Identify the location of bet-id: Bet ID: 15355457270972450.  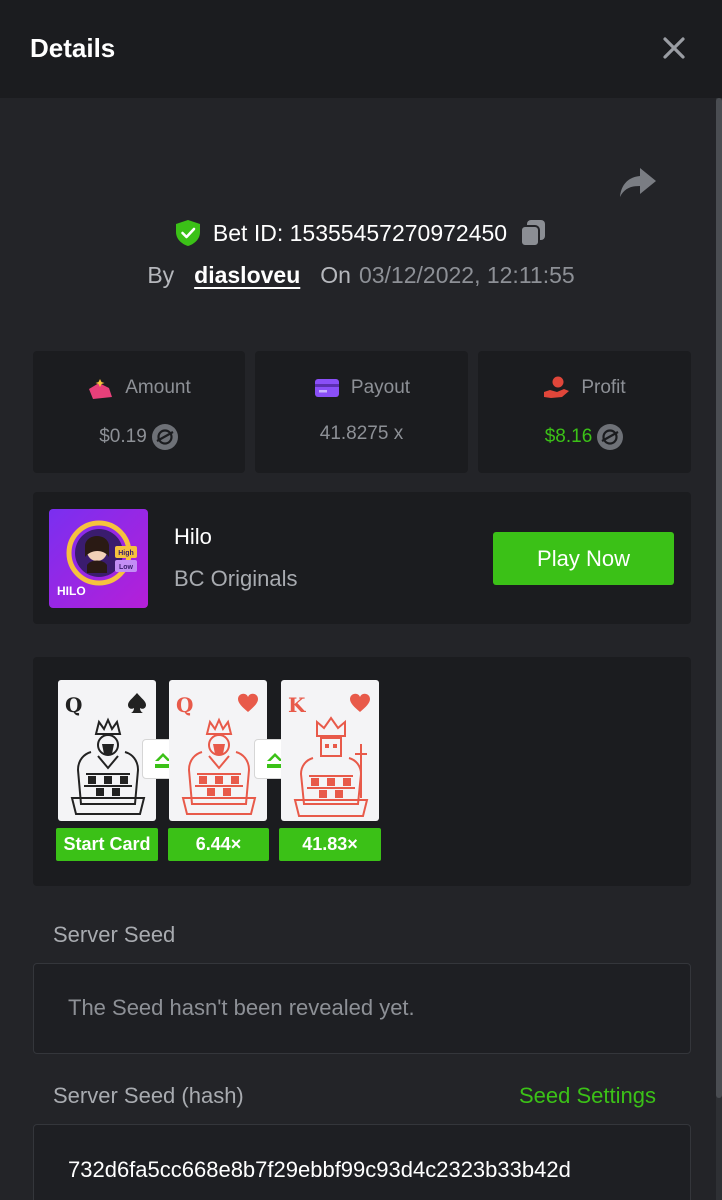
(360, 232).